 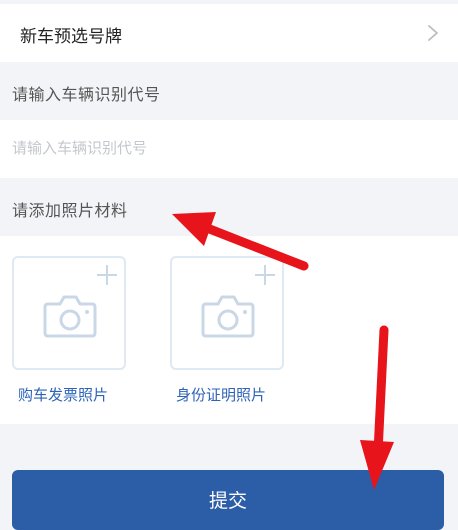 I want to click on id-photo-upload, so click(x=227, y=313).